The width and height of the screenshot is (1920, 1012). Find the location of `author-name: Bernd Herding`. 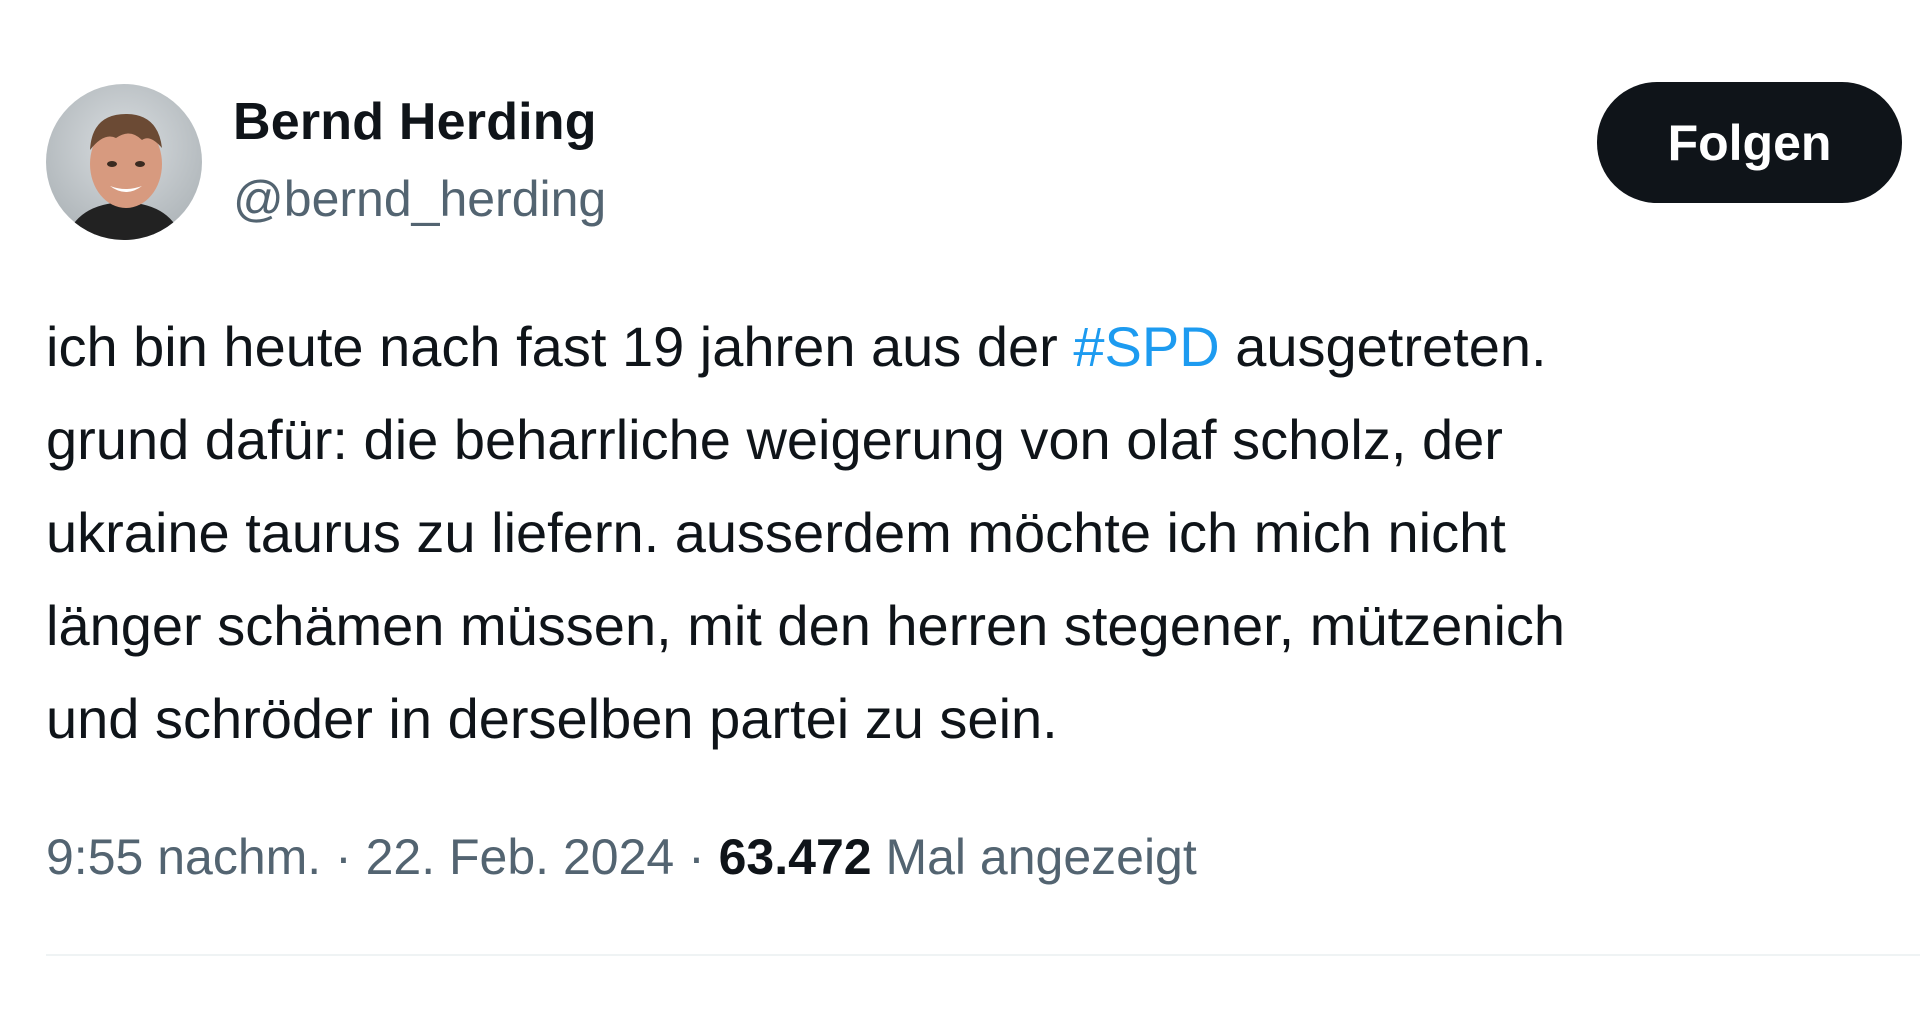

author-name: Bernd Herding is located at coordinates (415, 122).